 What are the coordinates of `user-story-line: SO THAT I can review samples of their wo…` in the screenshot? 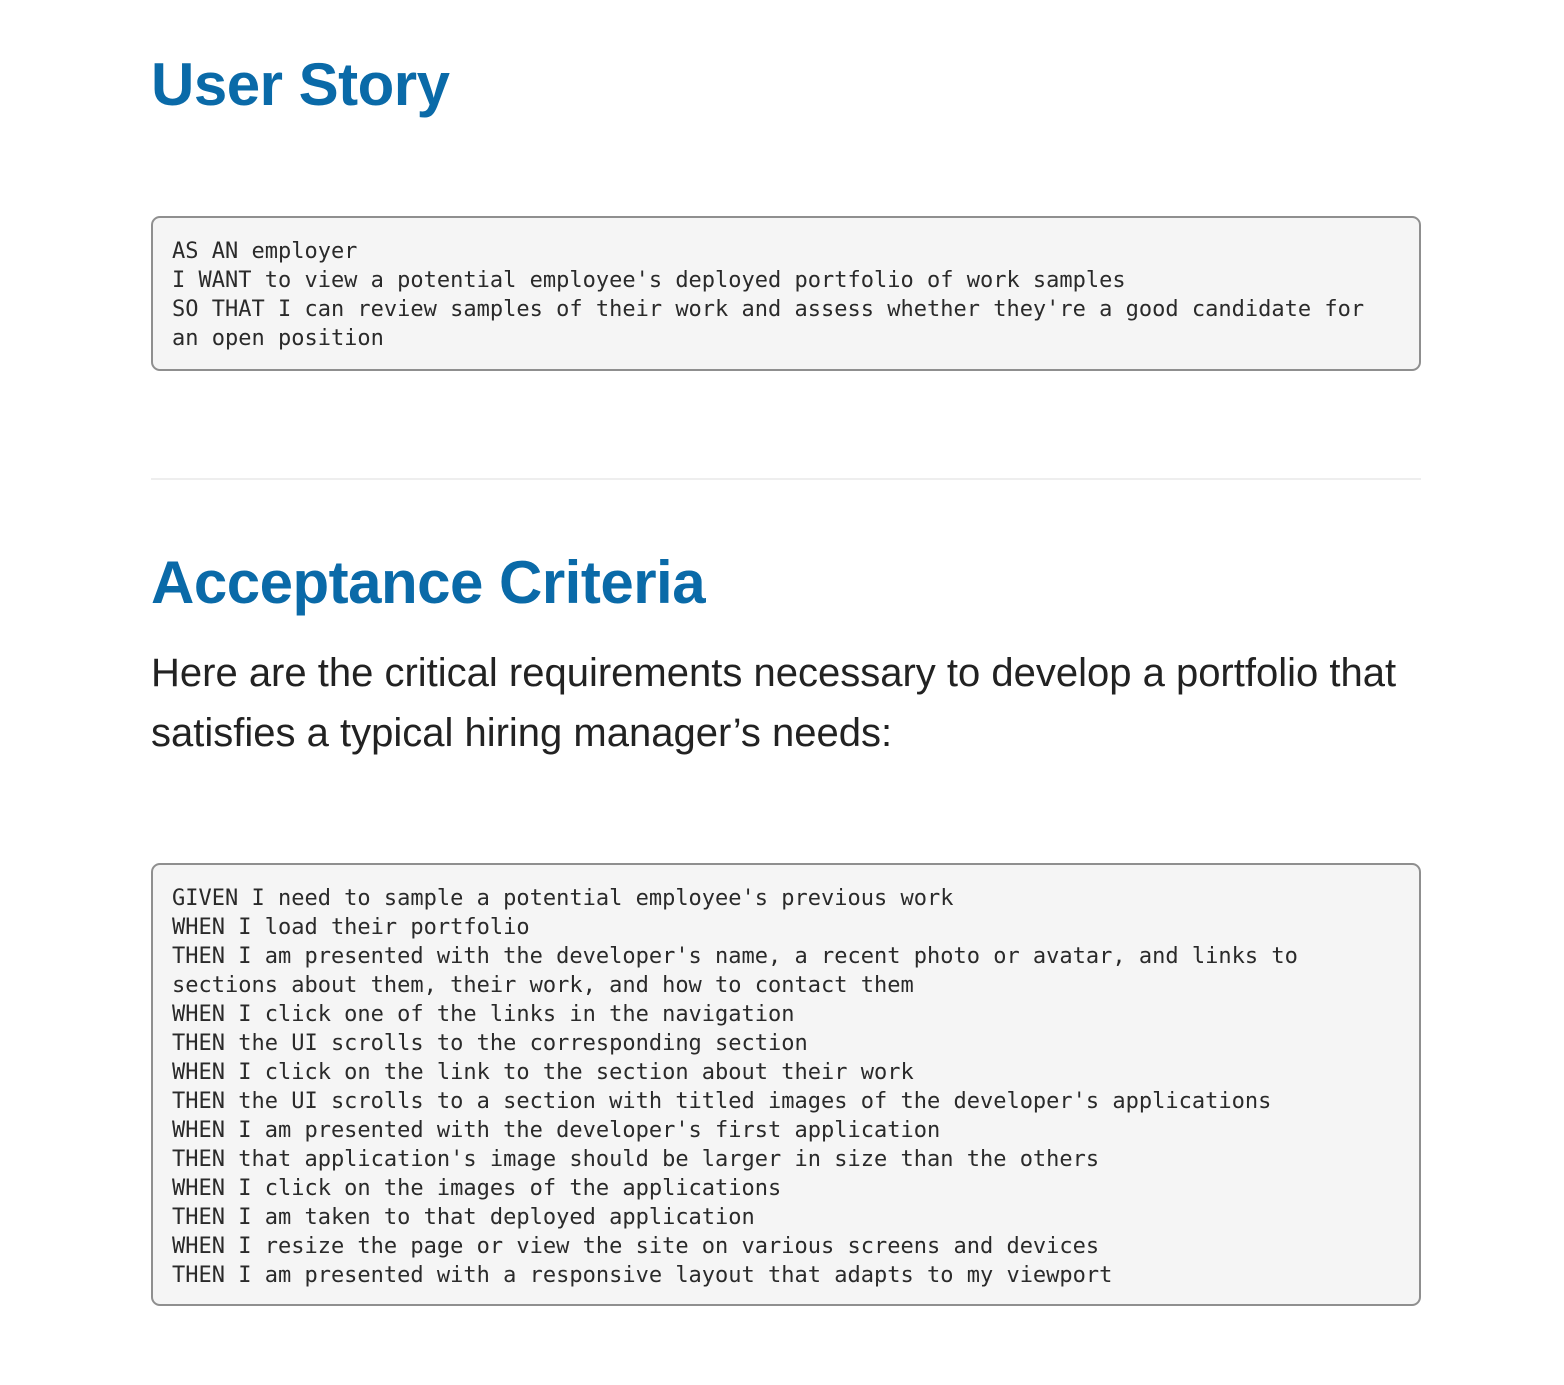 It's located at (775, 324).